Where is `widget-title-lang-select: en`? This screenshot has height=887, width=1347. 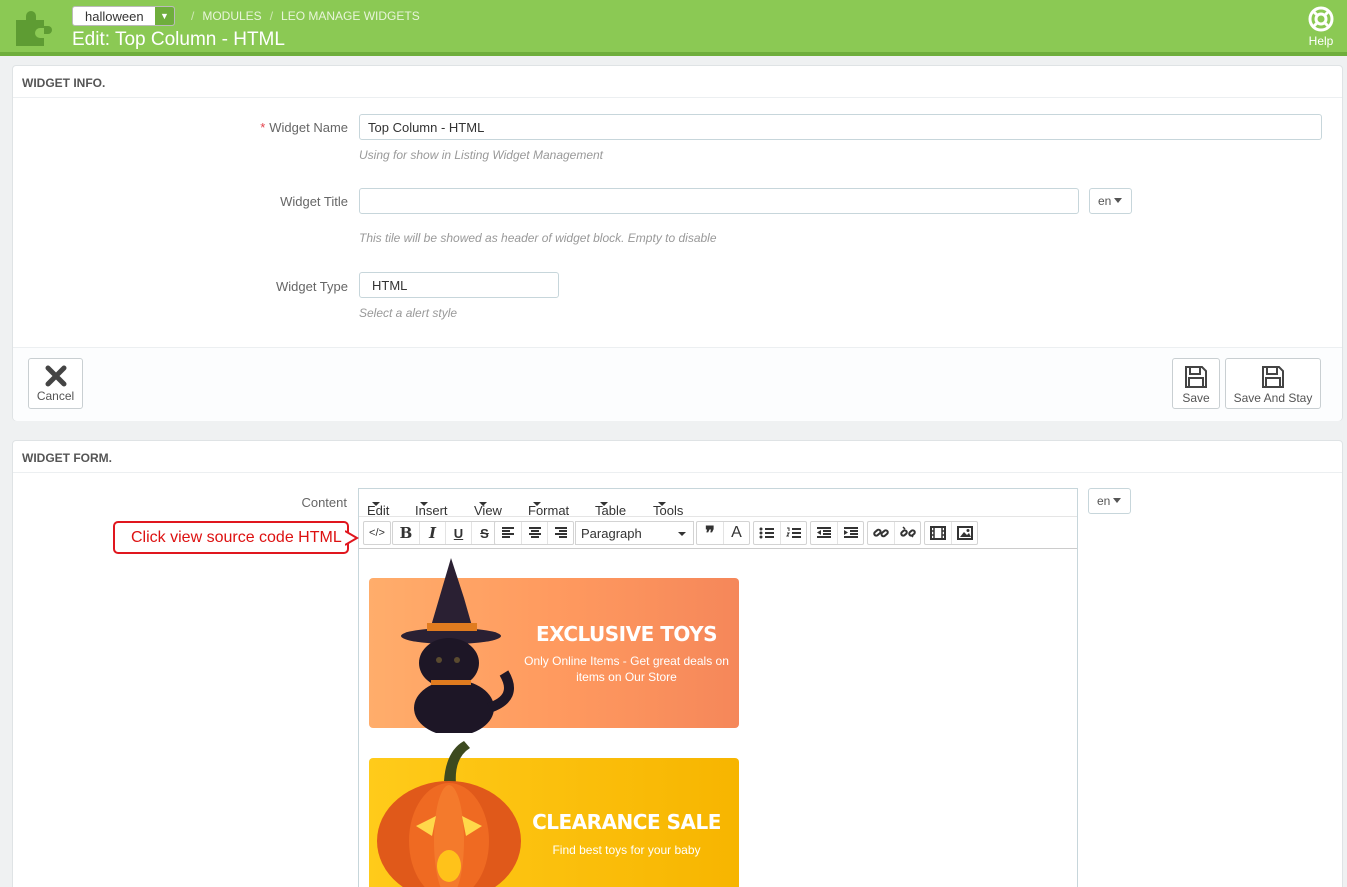 widget-title-lang-select: en is located at coordinates (1110, 201).